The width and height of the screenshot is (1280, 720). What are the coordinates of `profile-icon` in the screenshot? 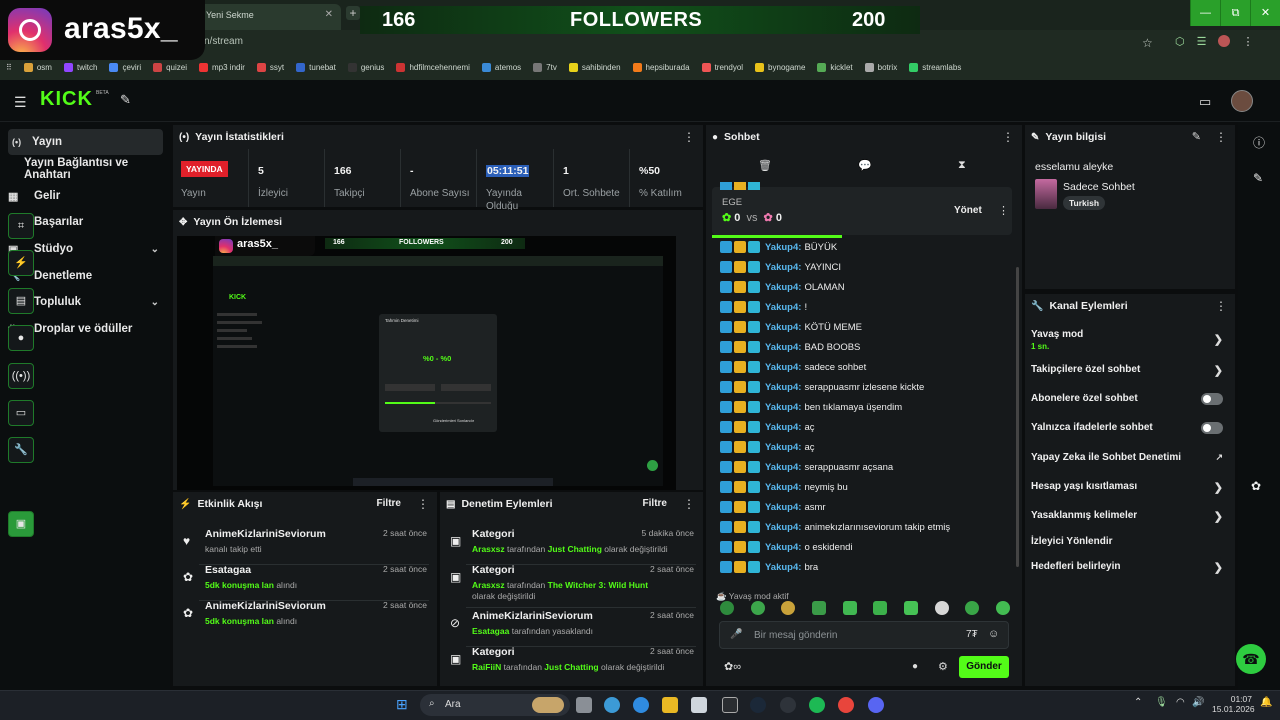 It's located at (1224, 41).